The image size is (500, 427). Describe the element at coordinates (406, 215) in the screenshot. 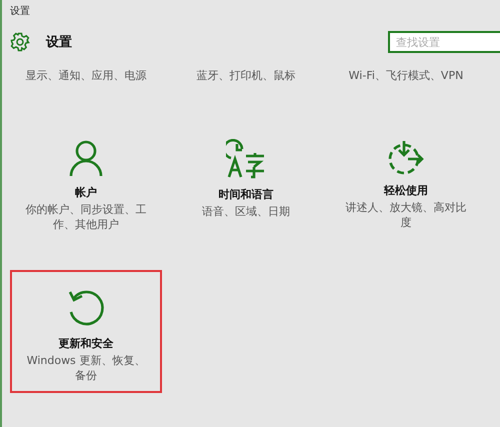

I see `tile-description: 讲述人、放大镜、高对比度` at that location.